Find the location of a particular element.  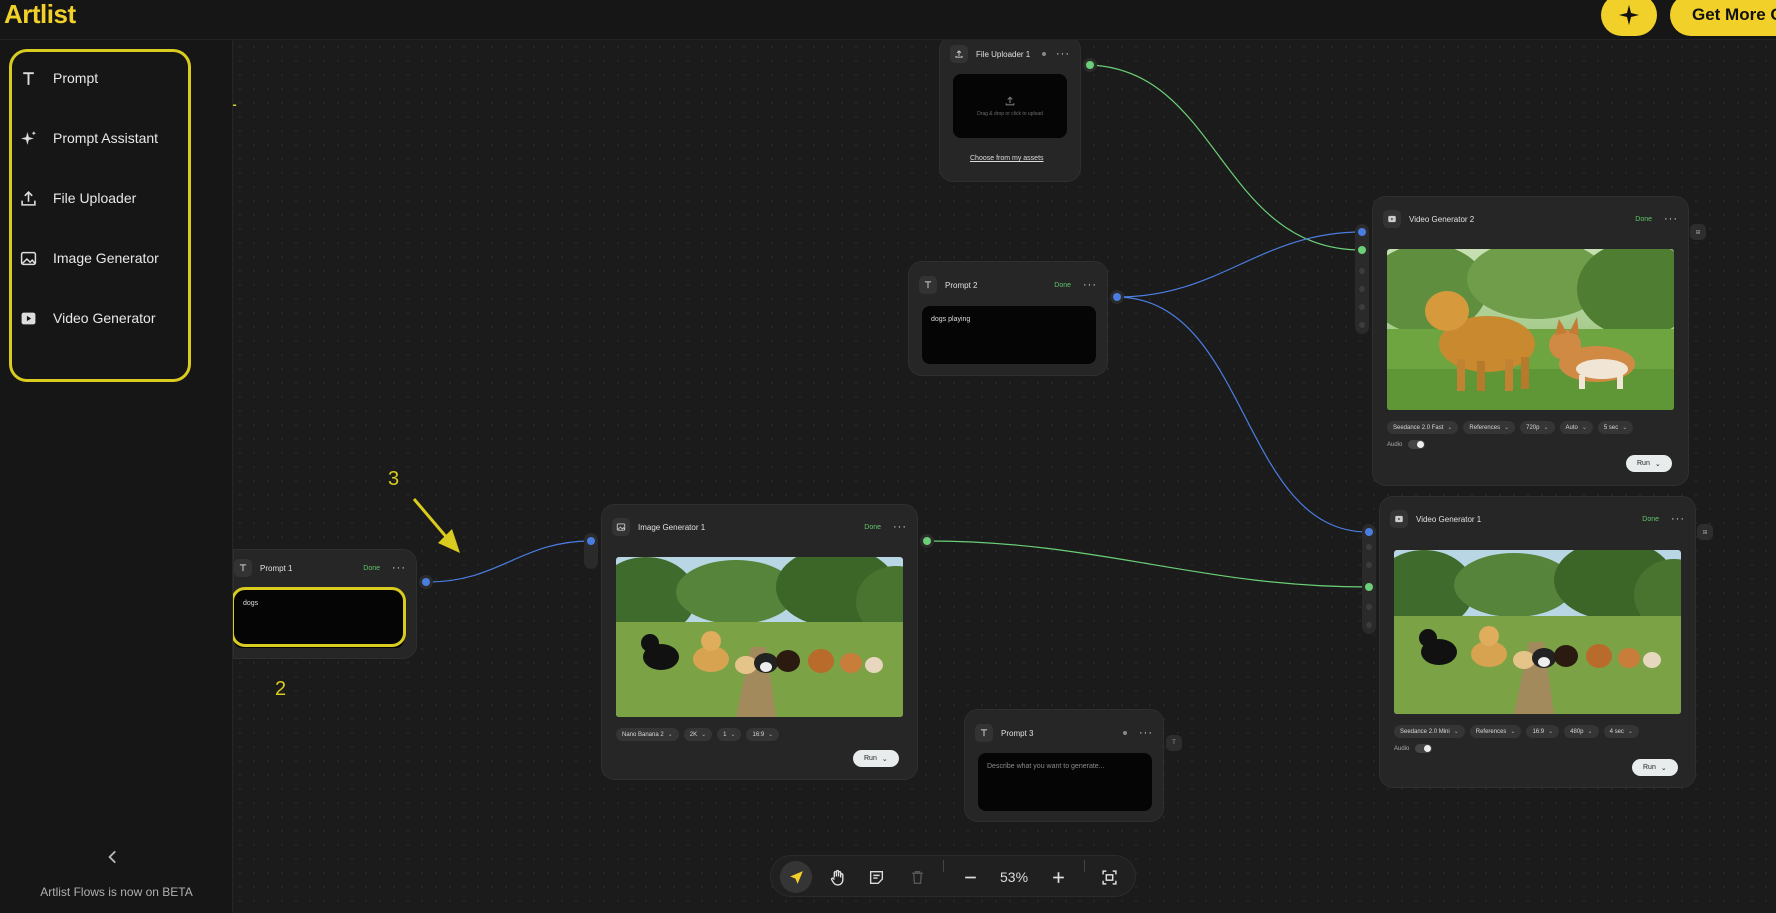

sidebar-item-file-uploader: File Uploader is located at coordinates (97, 198).